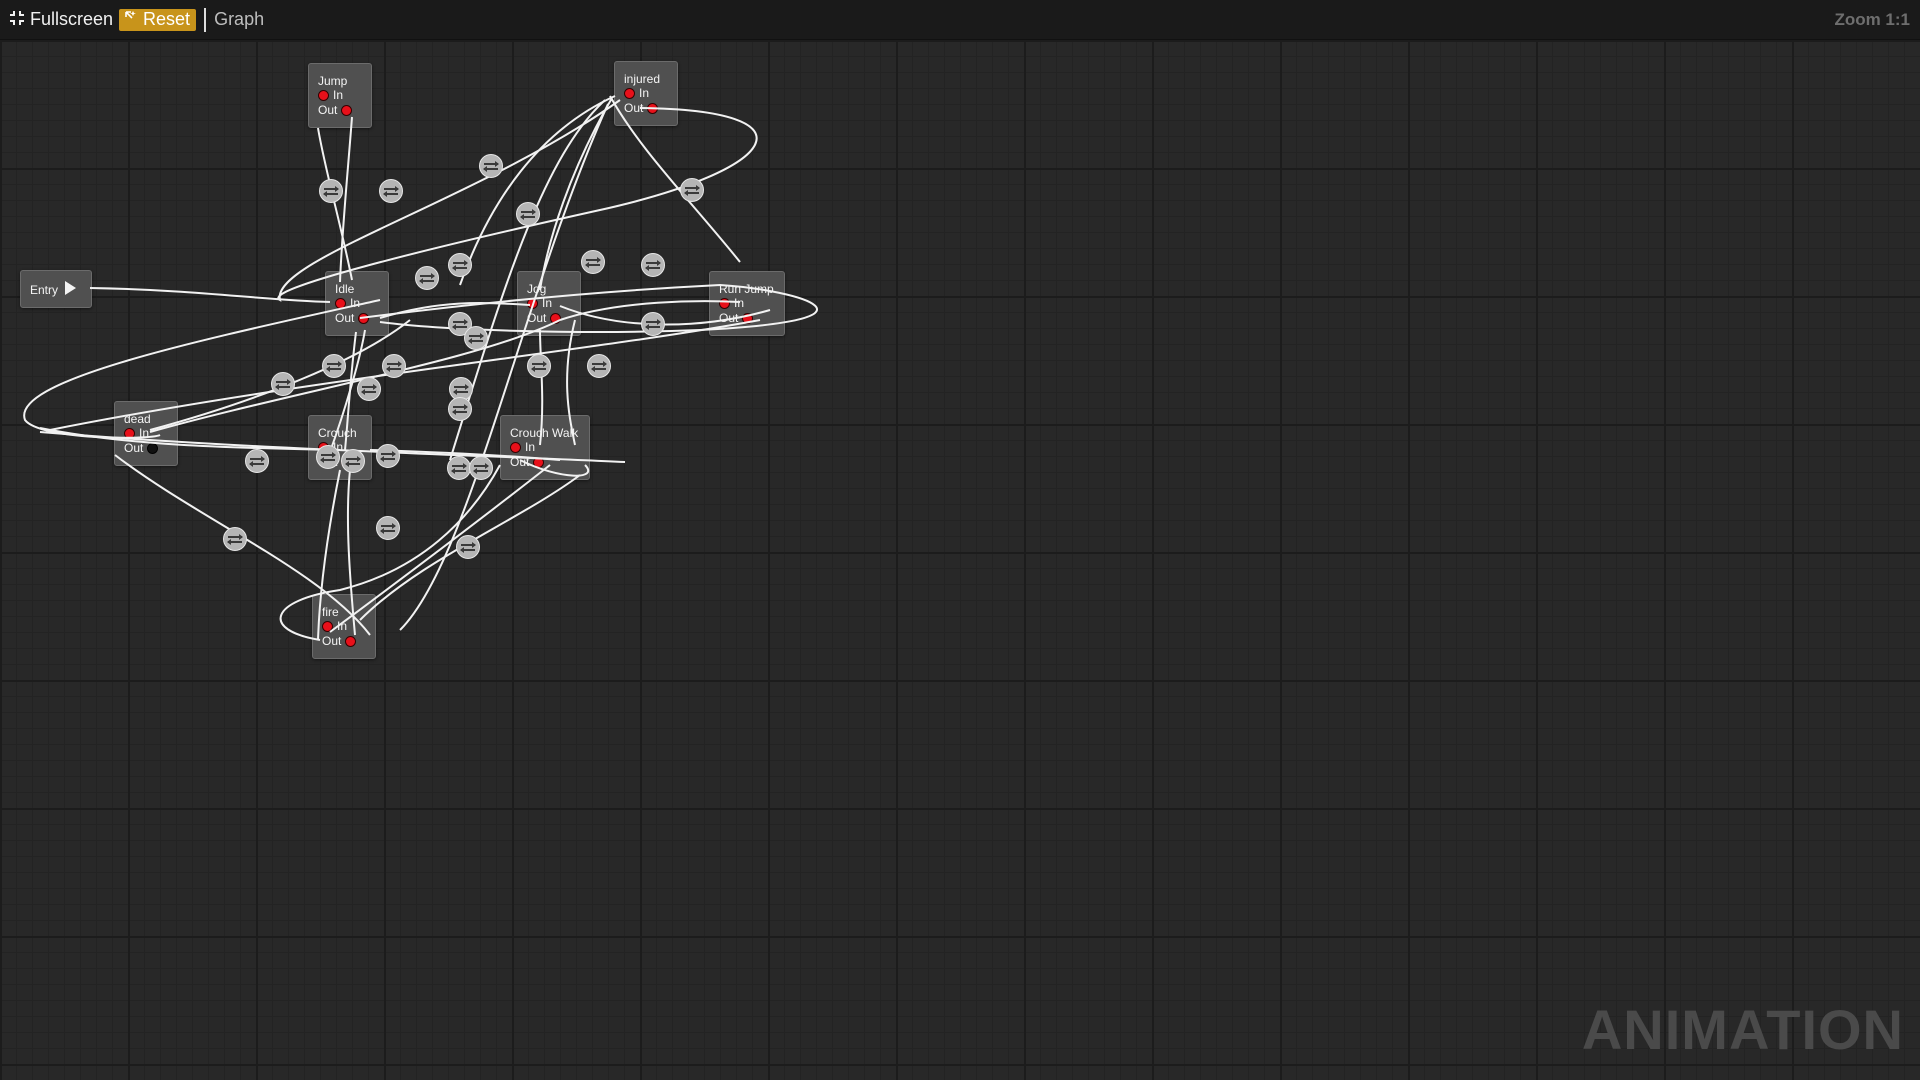 The height and width of the screenshot is (1080, 1920). Describe the element at coordinates (167, 19) in the screenshot. I see `reset-label: Reset` at that location.